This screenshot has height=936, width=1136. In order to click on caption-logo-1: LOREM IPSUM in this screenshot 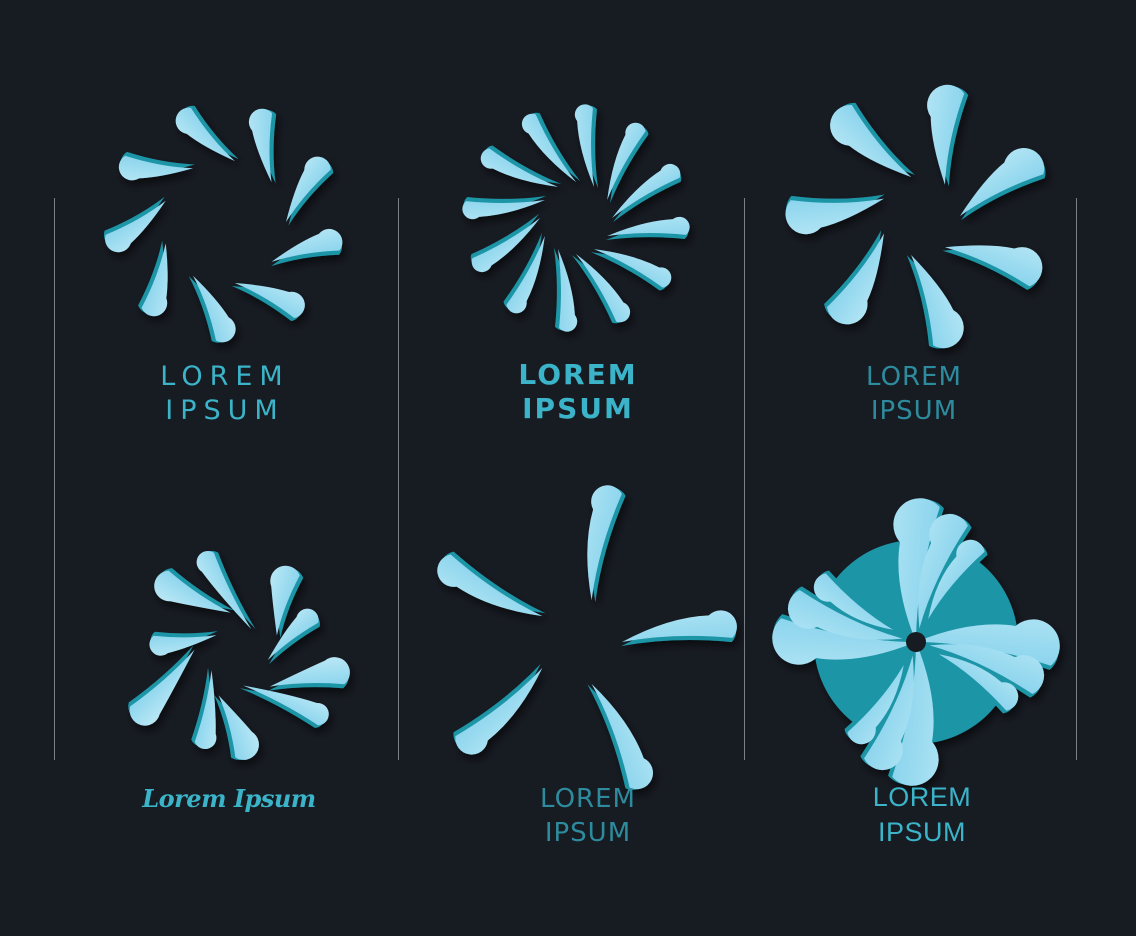, I will do `click(225, 394)`.